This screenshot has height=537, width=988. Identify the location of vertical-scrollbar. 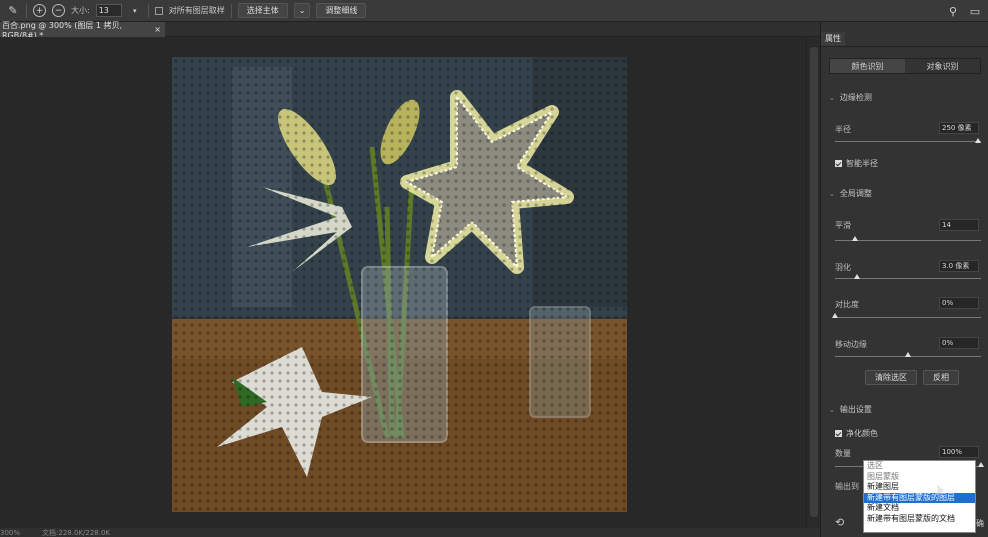
(813, 282).